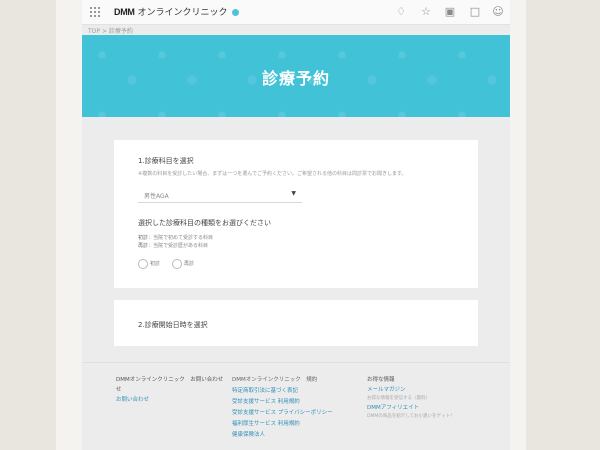  Describe the element at coordinates (282, 413) in the screenshot. I see `footer-terms-link: 受診支援サービス プライバシーポリシー` at that location.